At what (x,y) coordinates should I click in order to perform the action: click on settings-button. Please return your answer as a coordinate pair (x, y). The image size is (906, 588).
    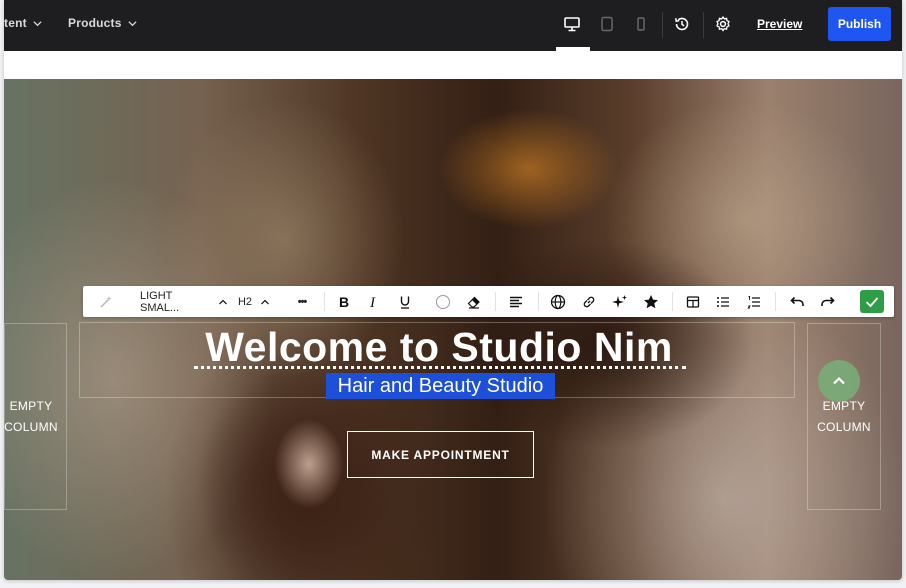
    Looking at the image, I should click on (723, 24).